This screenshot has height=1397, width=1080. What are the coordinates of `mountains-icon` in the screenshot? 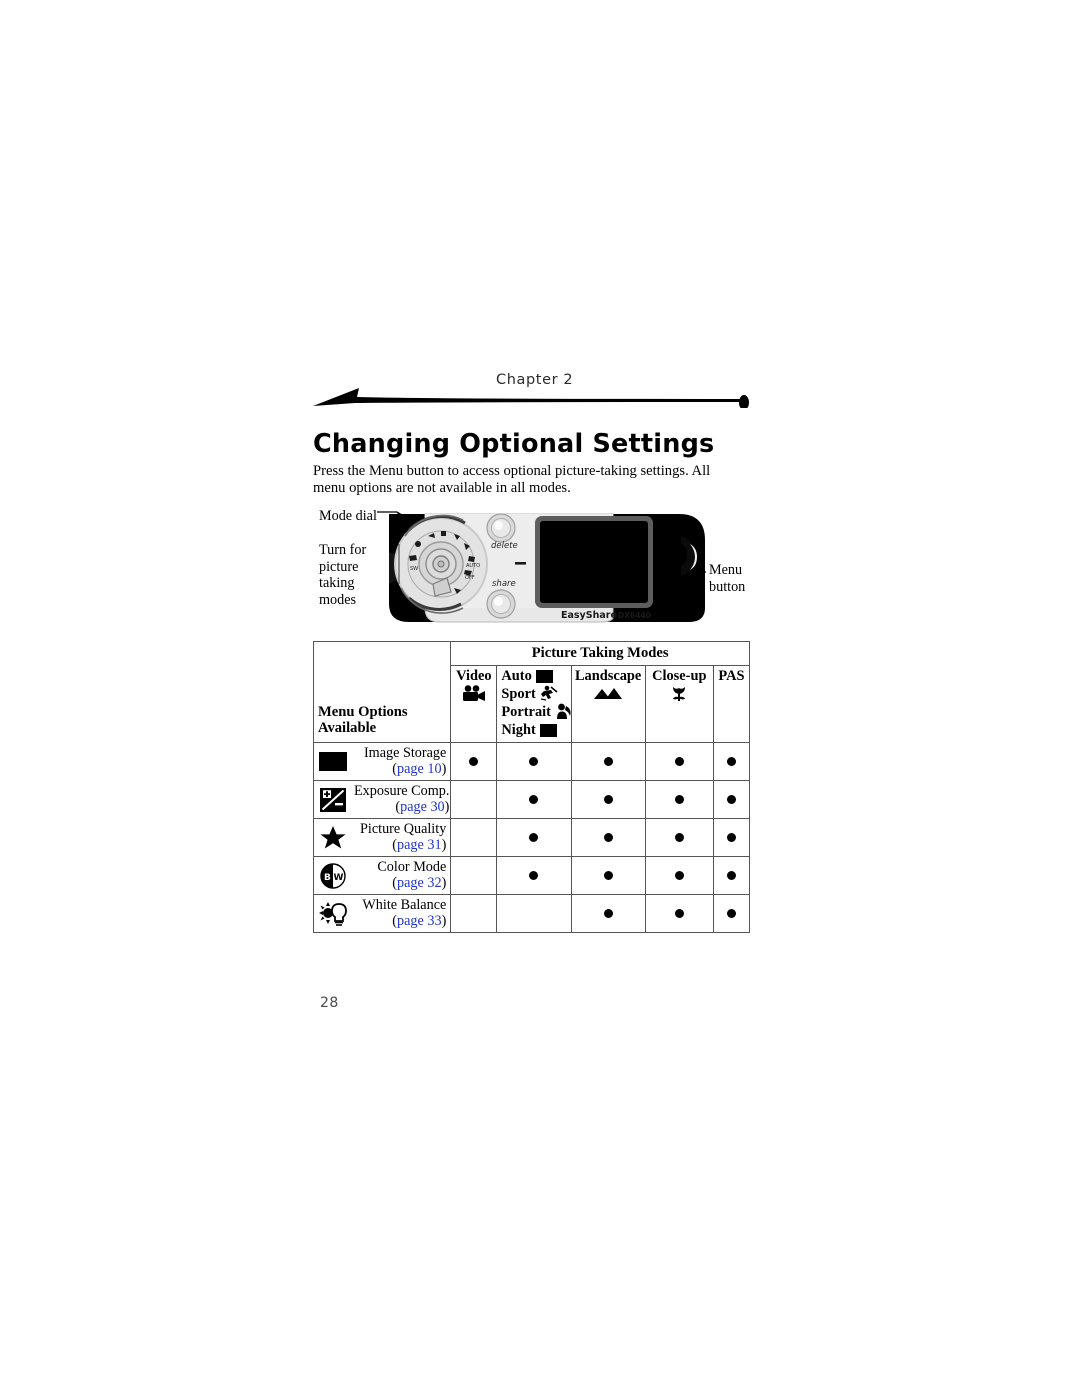 It's located at (608, 693).